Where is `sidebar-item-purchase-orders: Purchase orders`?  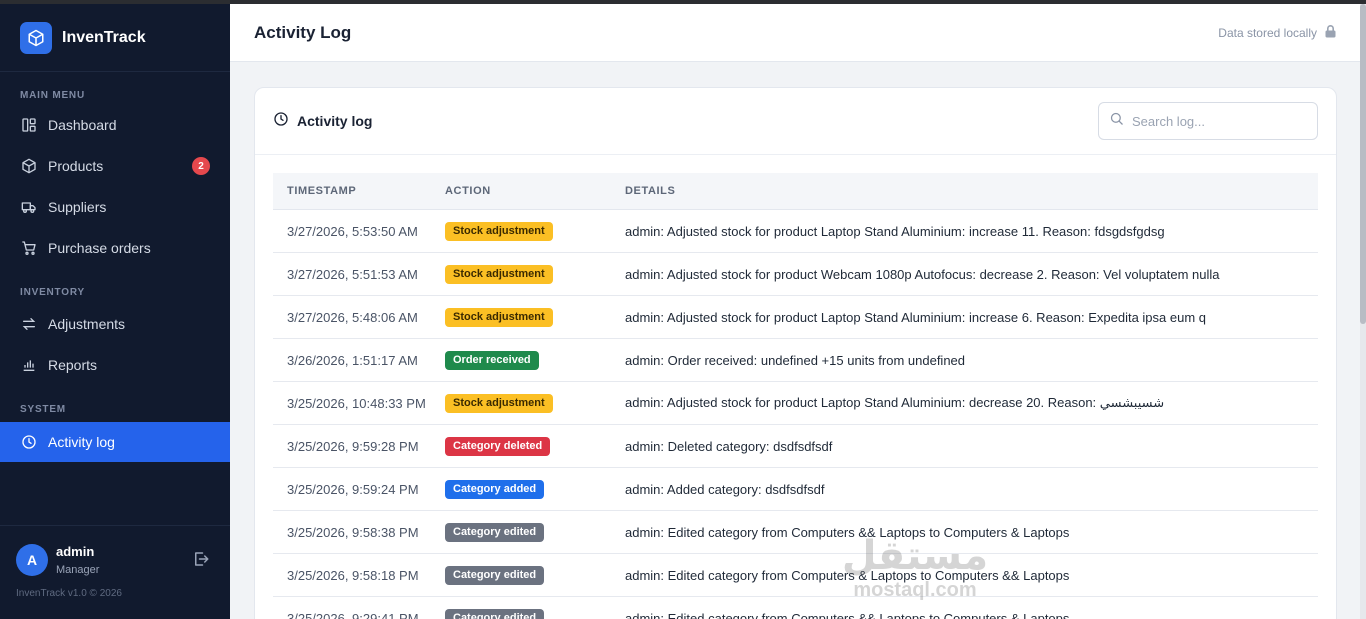
sidebar-item-purchase-orders: Purchase orders is located at coordinates (115, 248).